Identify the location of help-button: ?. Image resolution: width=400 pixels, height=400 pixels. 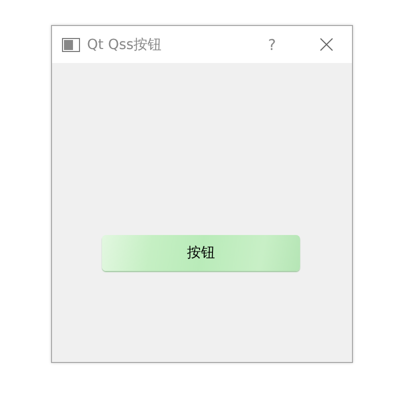
(272, 45).